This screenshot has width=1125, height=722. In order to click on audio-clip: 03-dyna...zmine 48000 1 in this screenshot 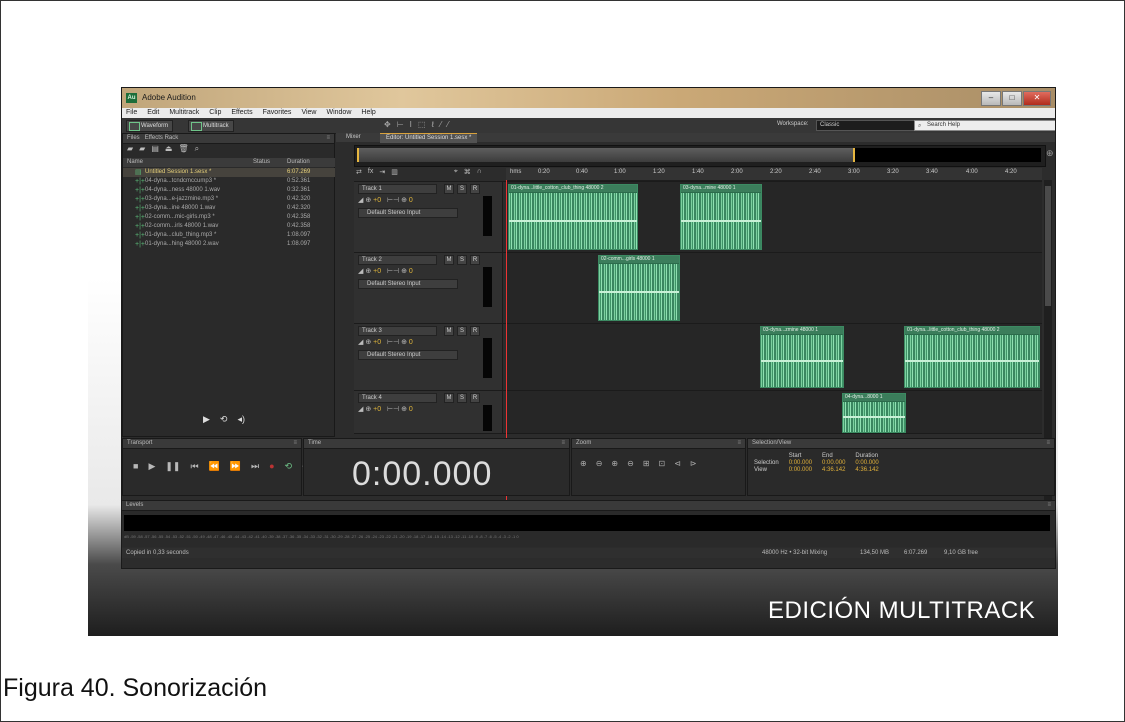, I will do `click(802, 357)`.